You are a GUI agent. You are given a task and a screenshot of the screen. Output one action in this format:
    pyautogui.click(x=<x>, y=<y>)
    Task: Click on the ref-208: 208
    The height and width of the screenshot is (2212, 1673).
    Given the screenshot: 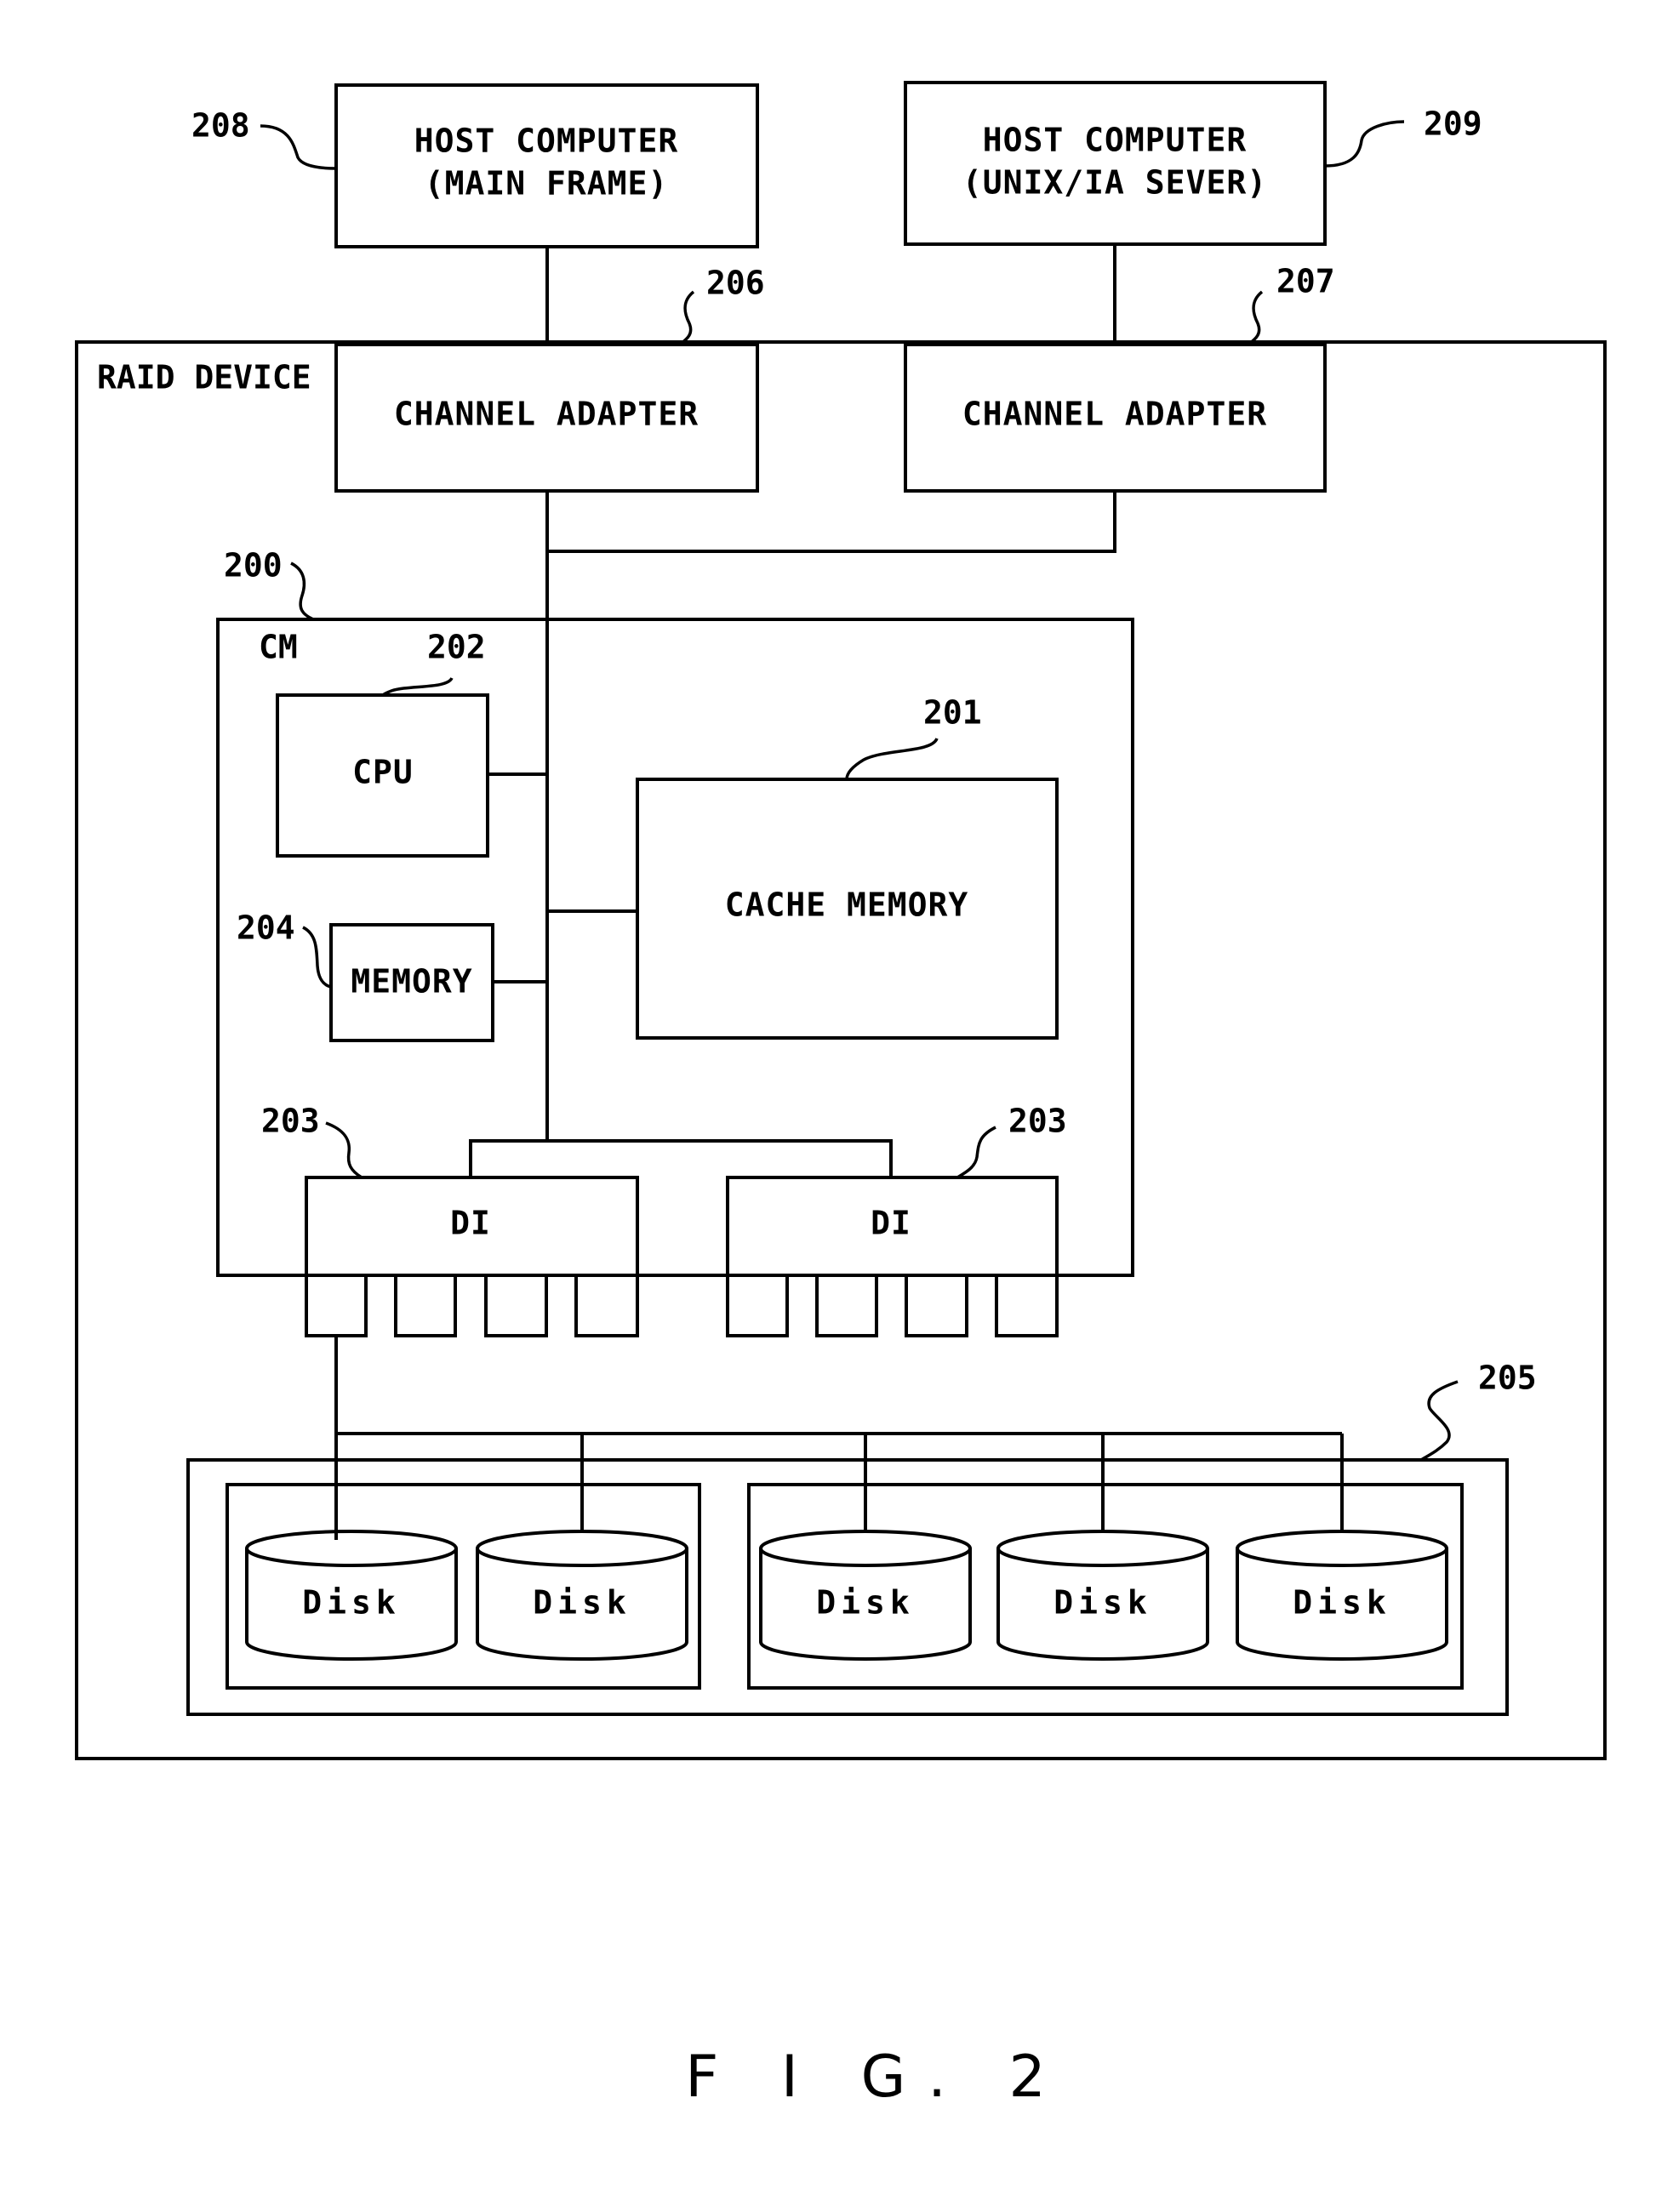 What is the action you would take?
    pyautogui.click(x=220, y=126)
    